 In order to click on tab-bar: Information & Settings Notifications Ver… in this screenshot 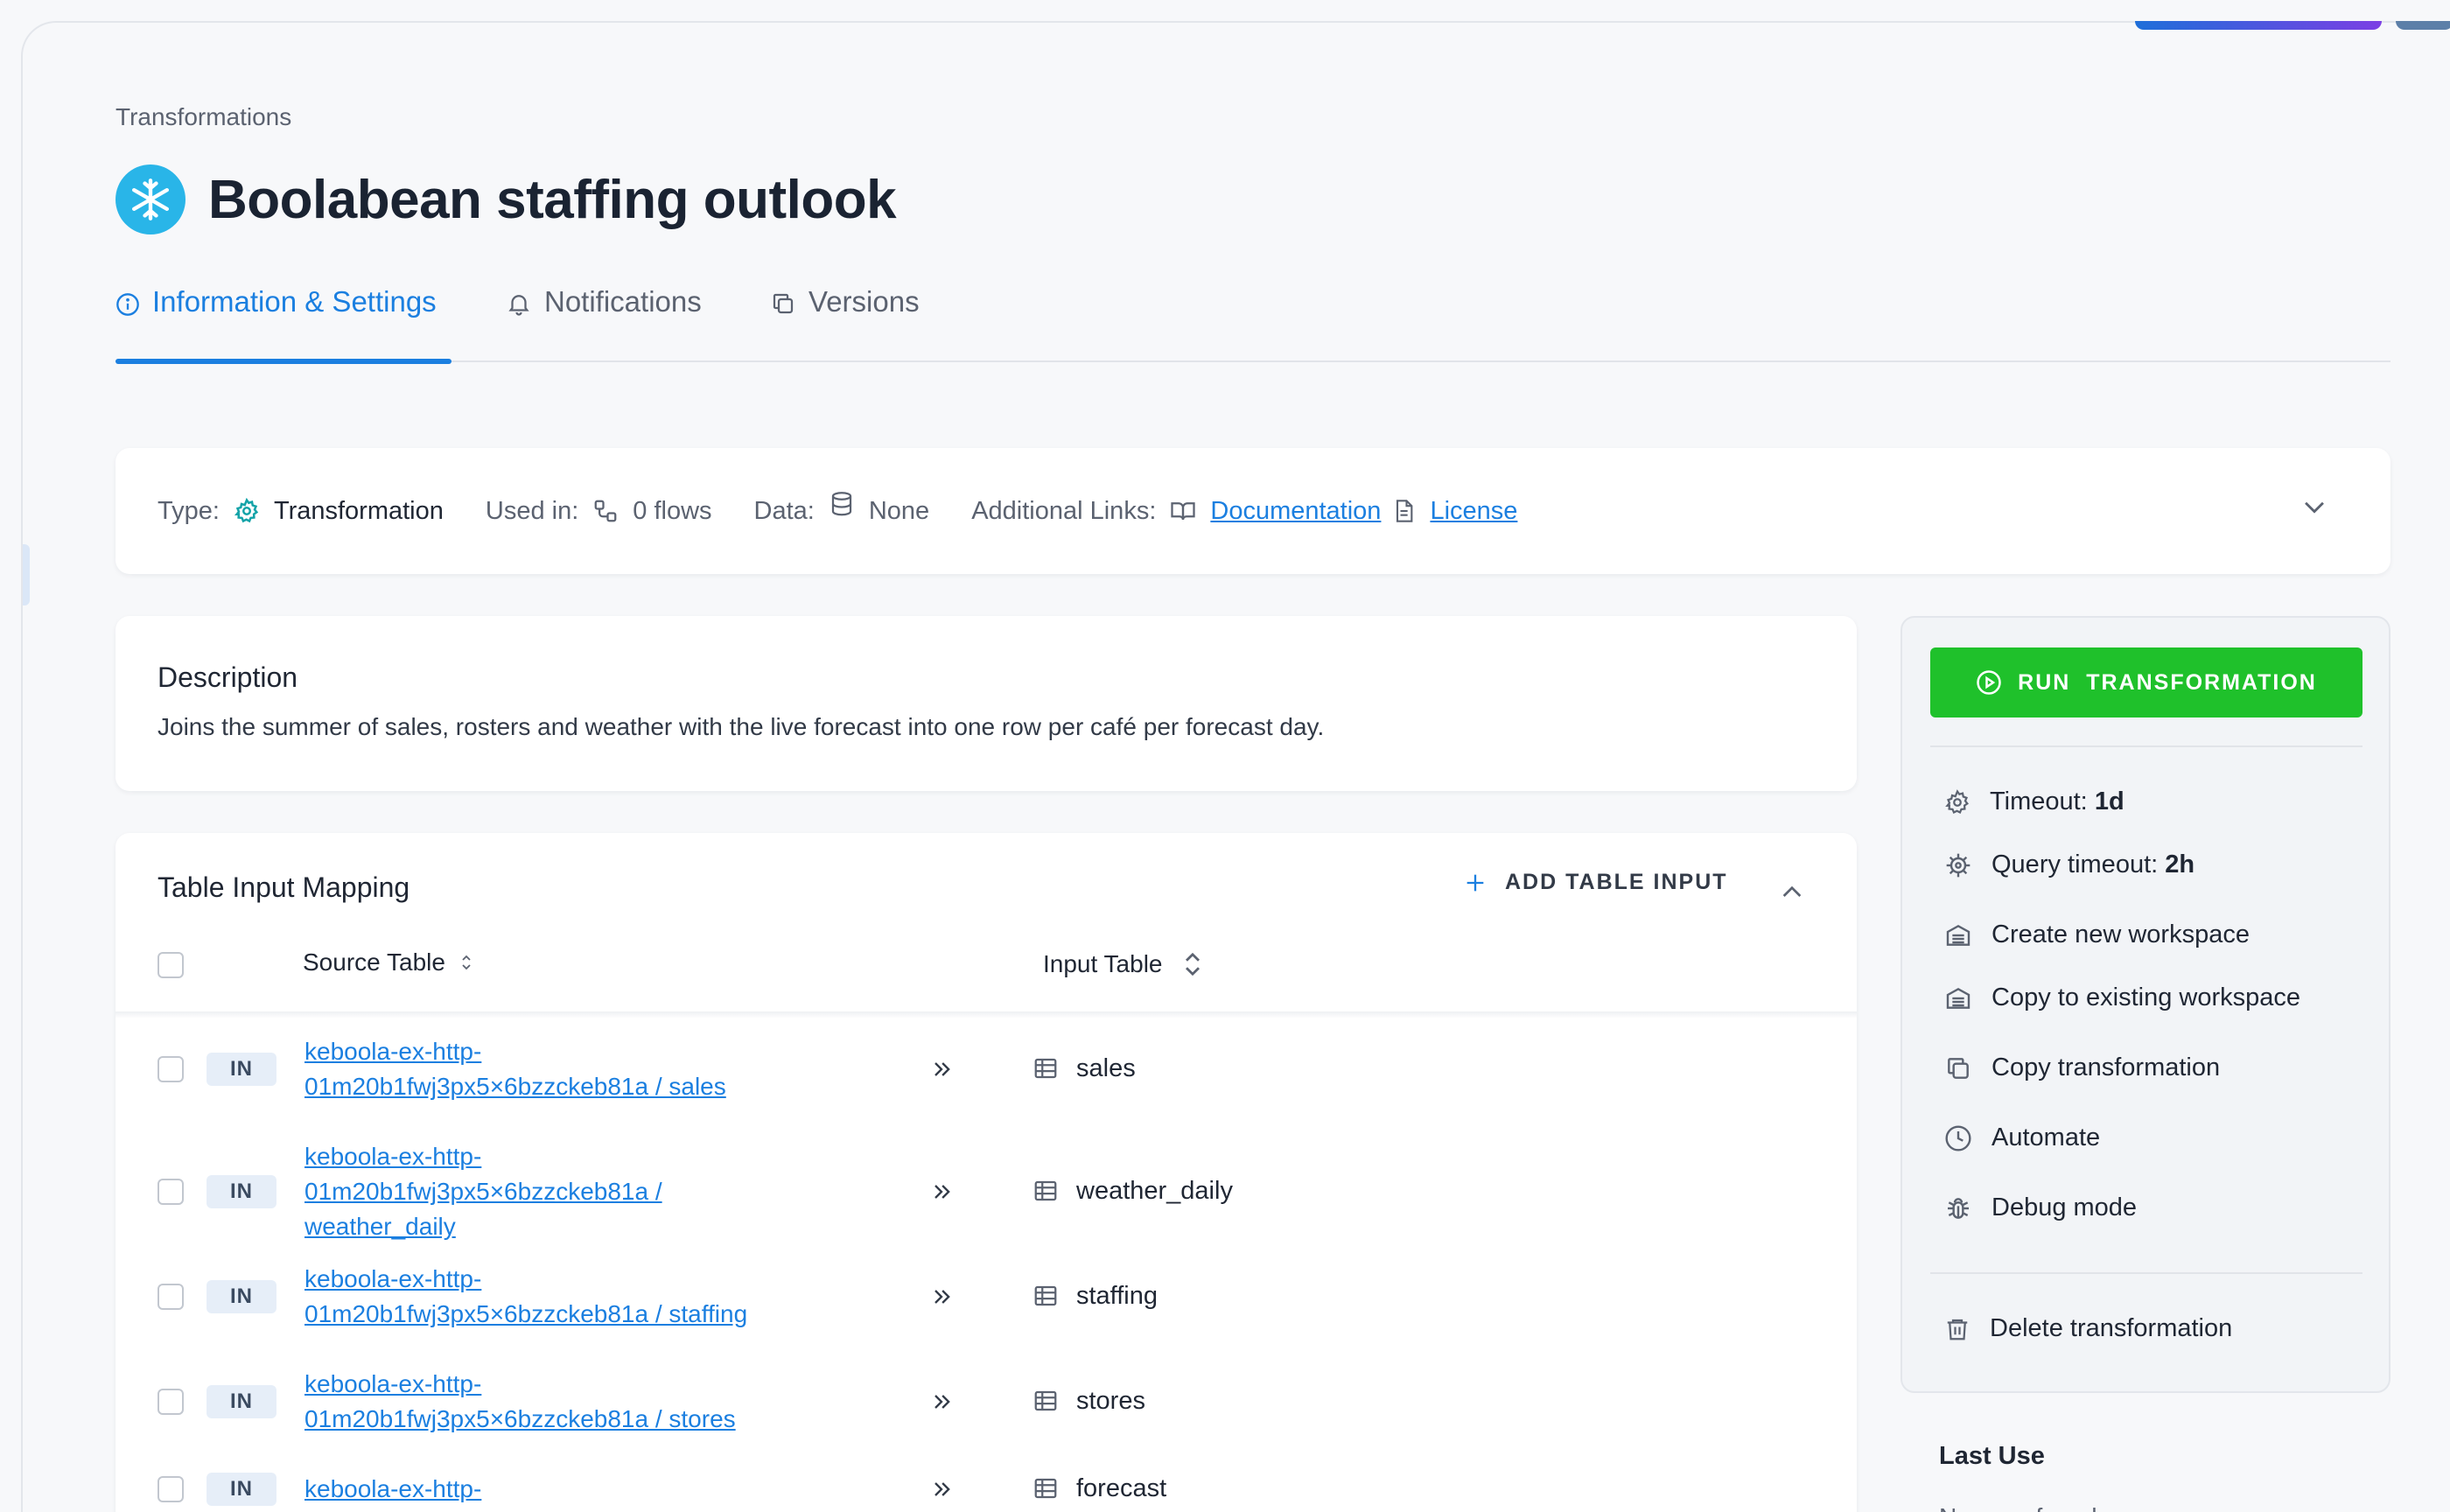, I will do `click(1253, 320)`.